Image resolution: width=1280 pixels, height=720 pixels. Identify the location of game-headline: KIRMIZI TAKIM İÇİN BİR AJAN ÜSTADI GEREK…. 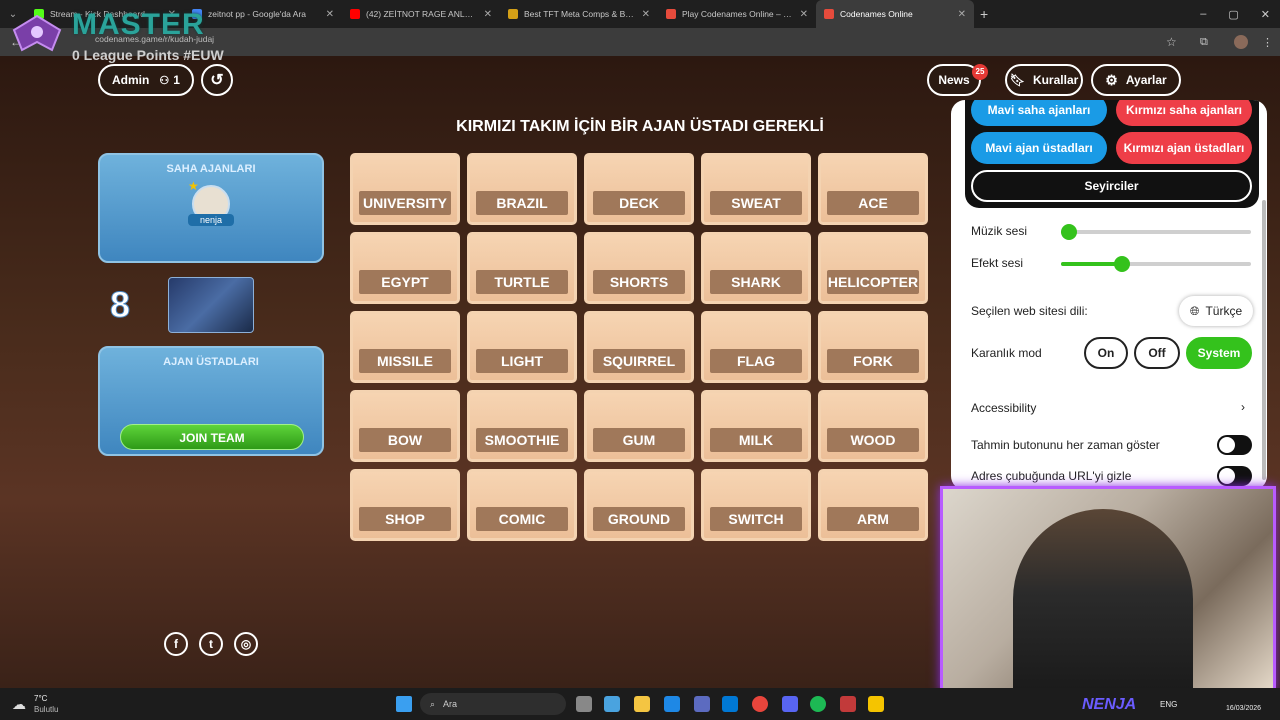
(640, 126).